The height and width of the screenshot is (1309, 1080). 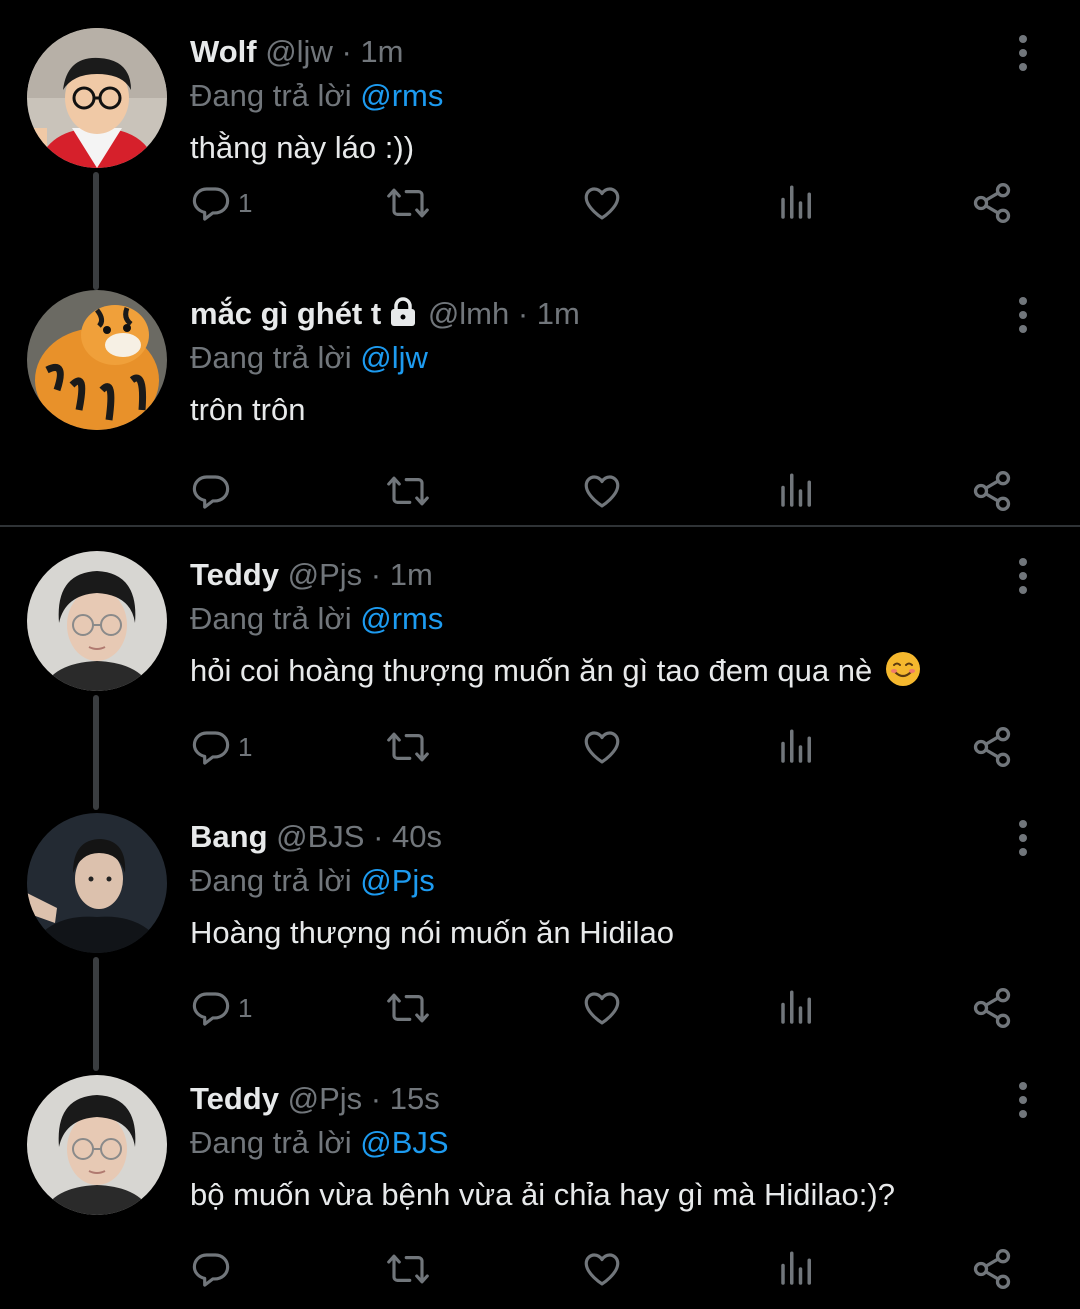 I want to click on tweet-text: Hoàng thượng nói muốn ăn Hidilao, so click(x=432, y=932).